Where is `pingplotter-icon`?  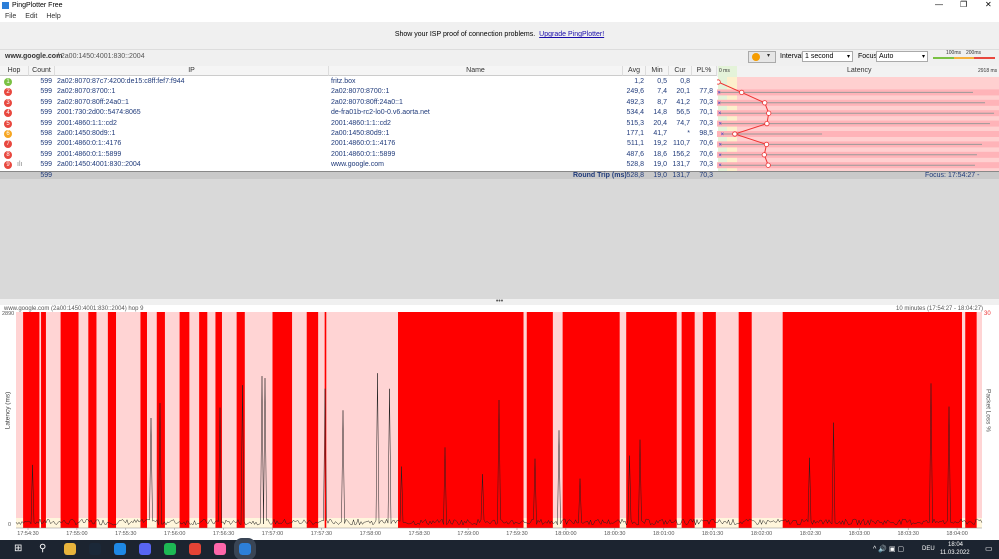 pingplotter-icon is located at coordinates (245, 548).